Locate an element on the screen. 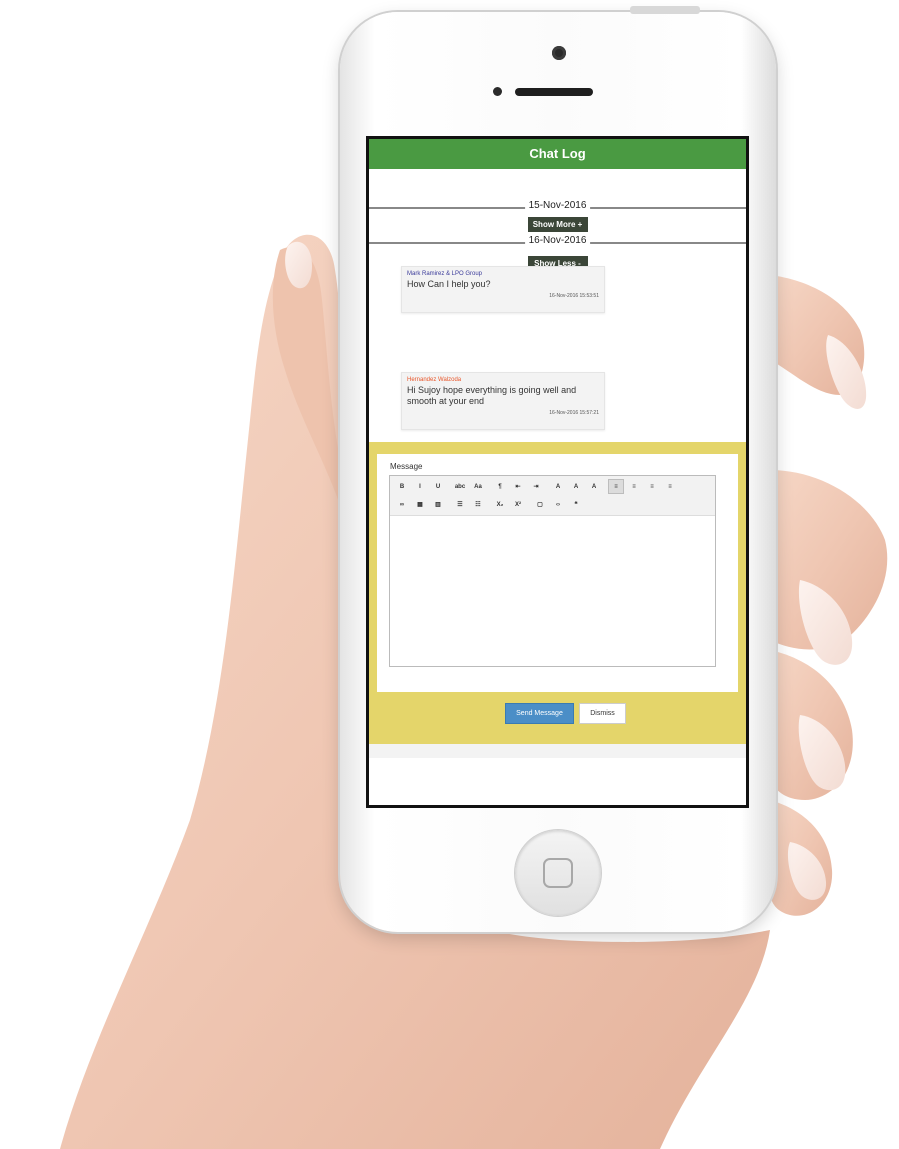 The height and width of the screenshot is (1149, 899). message-text: How Can I help you? is located at coordinates (449, 284).